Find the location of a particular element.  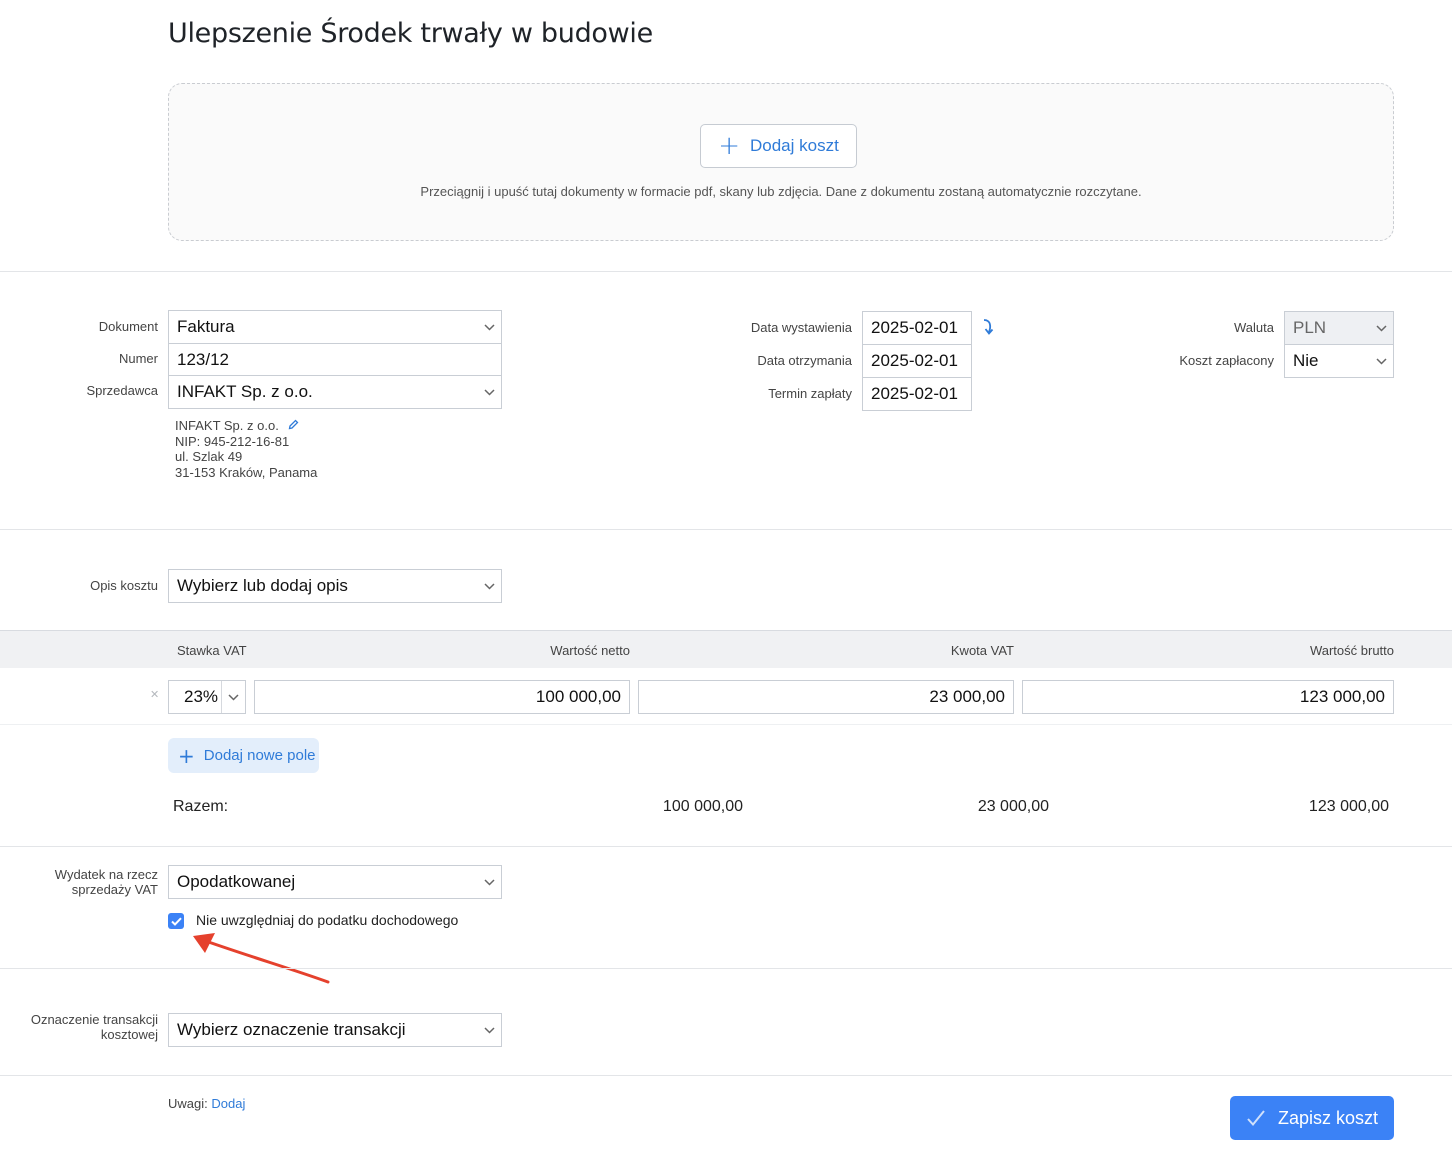

add-cost-button: + Dodaj koszt is located at coordinates (778, 146).